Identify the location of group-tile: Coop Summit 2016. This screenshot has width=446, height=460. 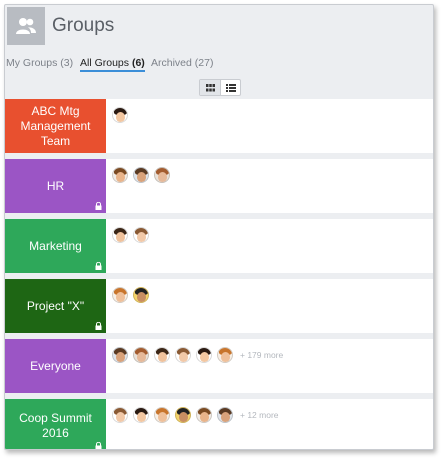
(55, 424).